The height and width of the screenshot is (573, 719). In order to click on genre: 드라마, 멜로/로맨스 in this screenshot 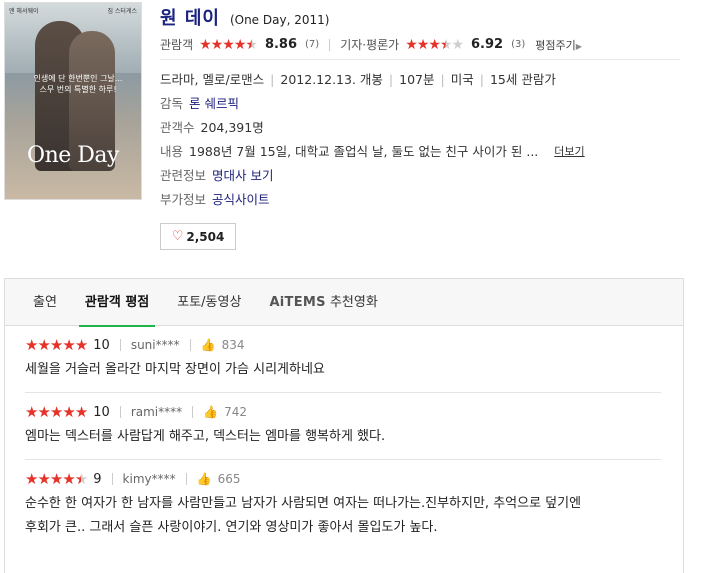, I will do `click(212, 79)`.